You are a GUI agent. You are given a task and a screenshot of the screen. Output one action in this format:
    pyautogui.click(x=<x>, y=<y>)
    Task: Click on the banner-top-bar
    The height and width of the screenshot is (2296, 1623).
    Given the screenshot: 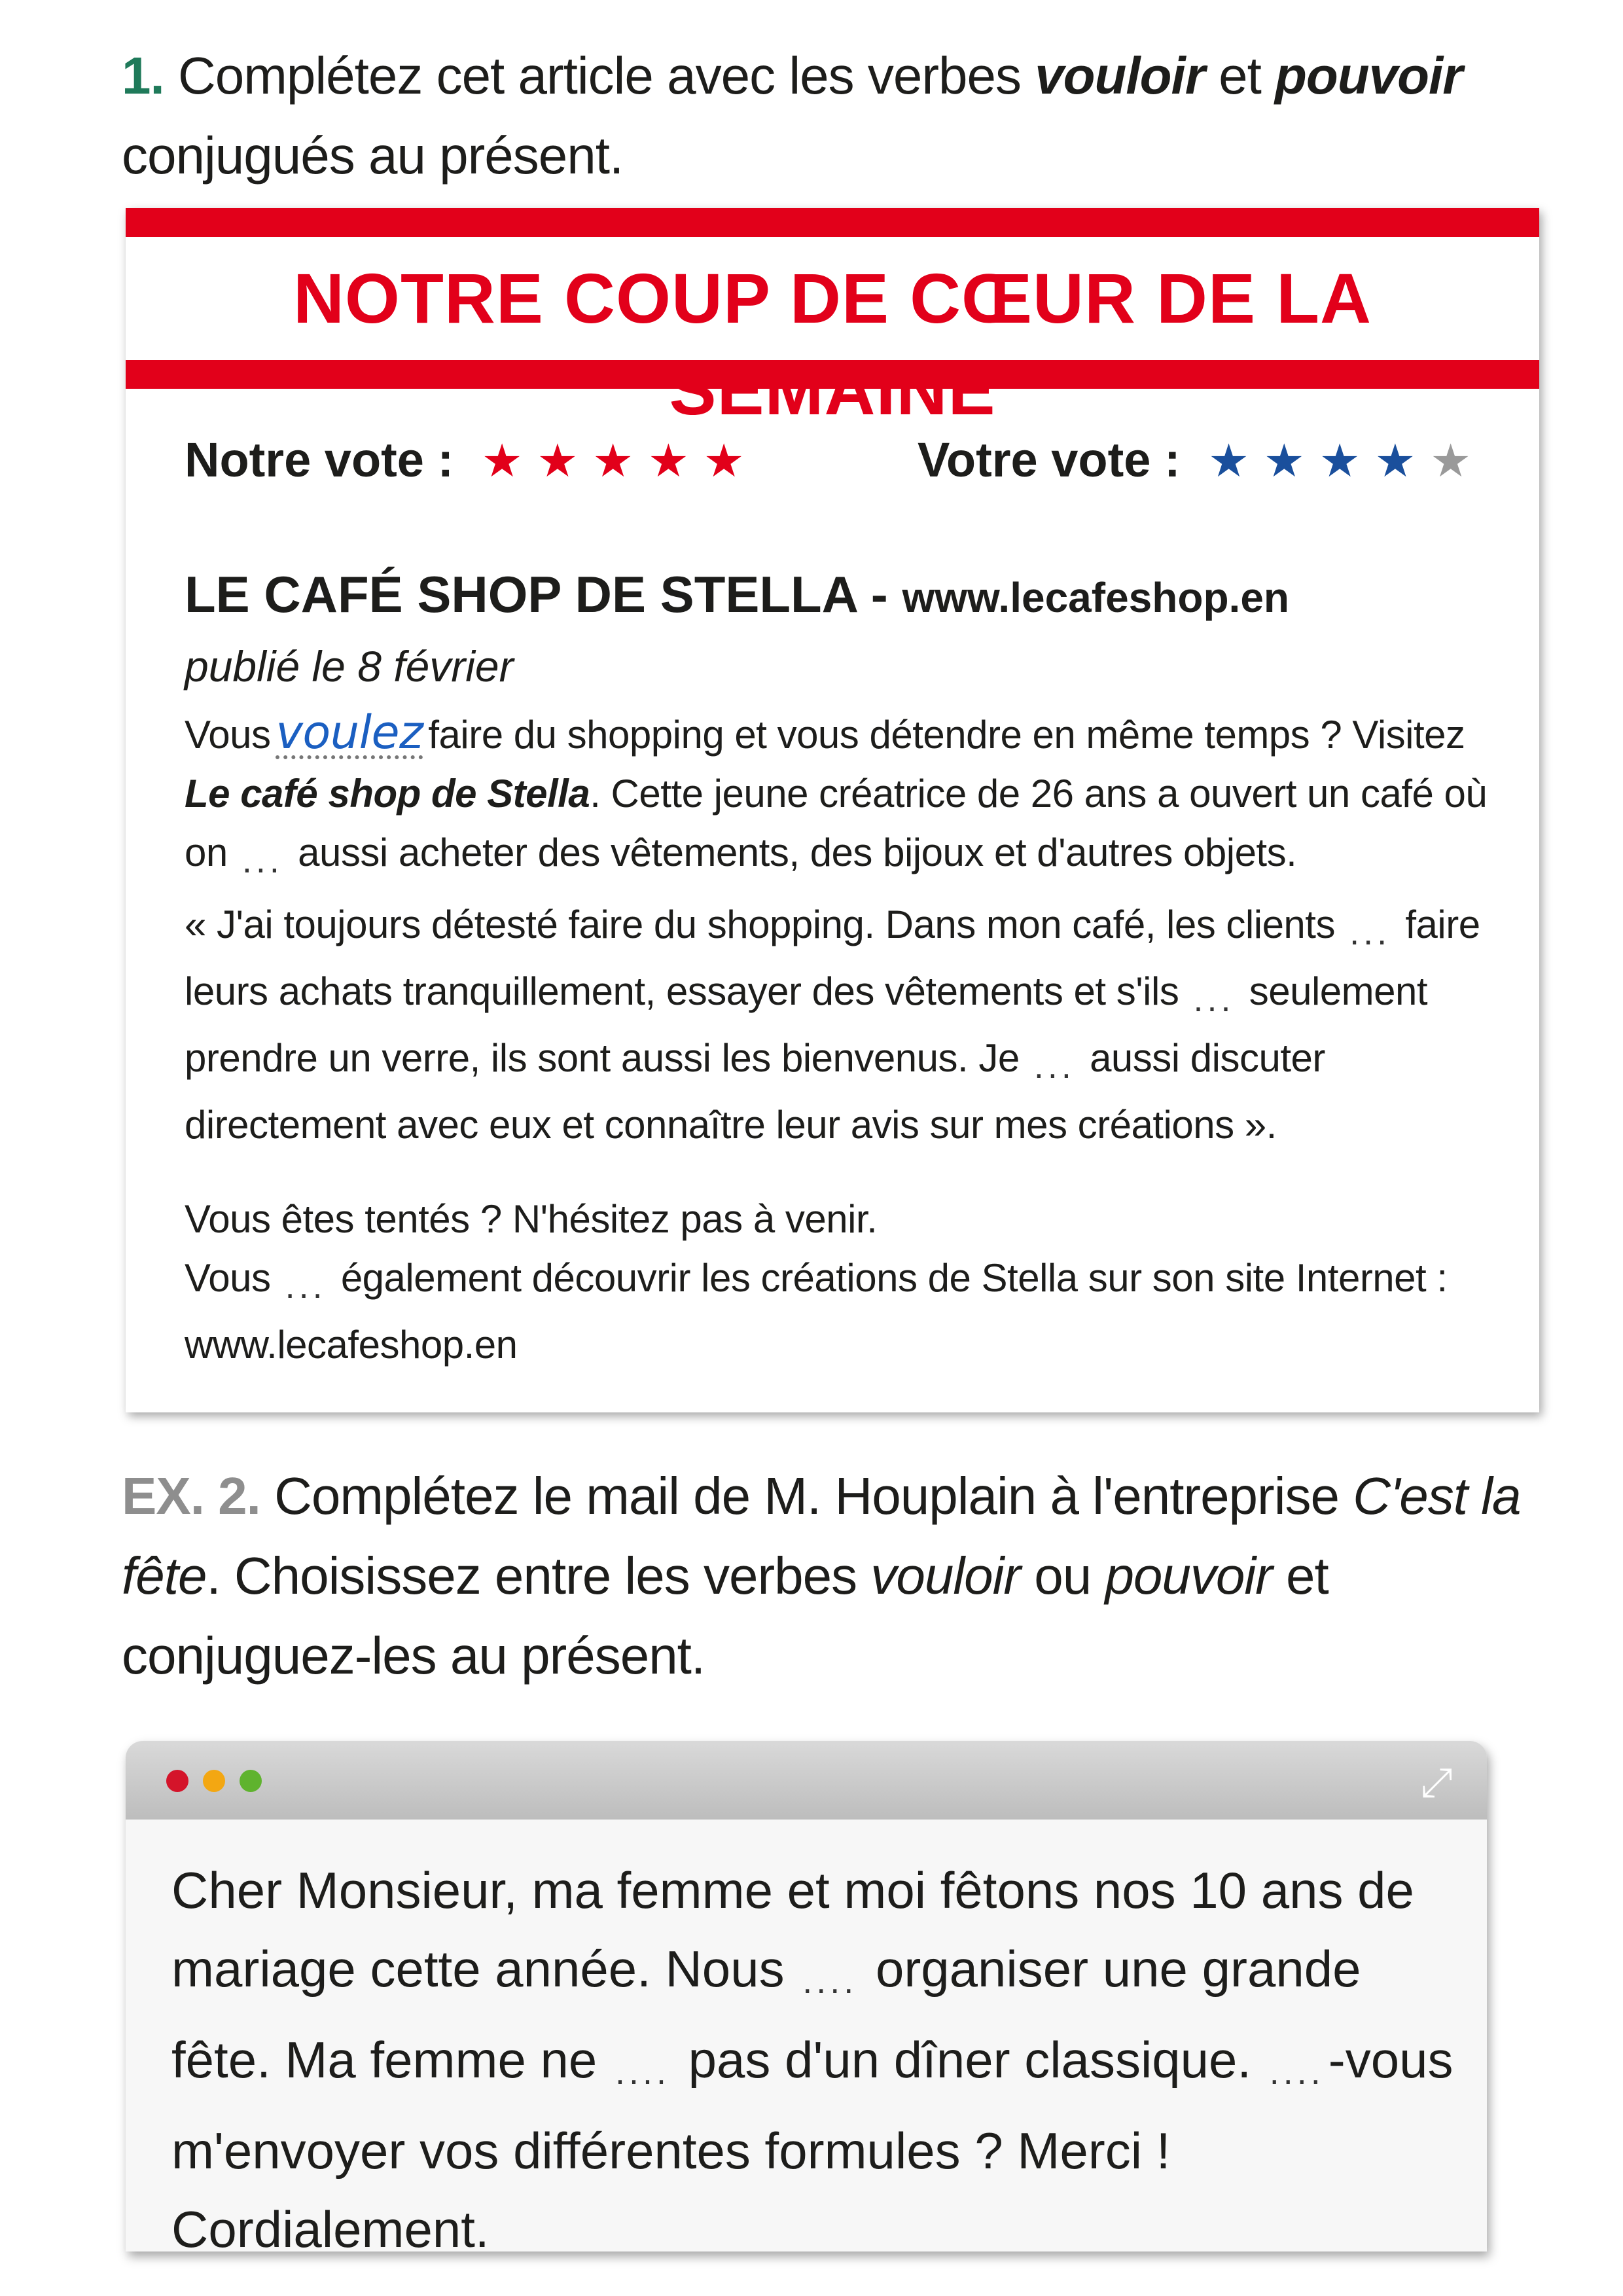 What is the action you would take?
    pyautogui.click(x=832, y=222)
    